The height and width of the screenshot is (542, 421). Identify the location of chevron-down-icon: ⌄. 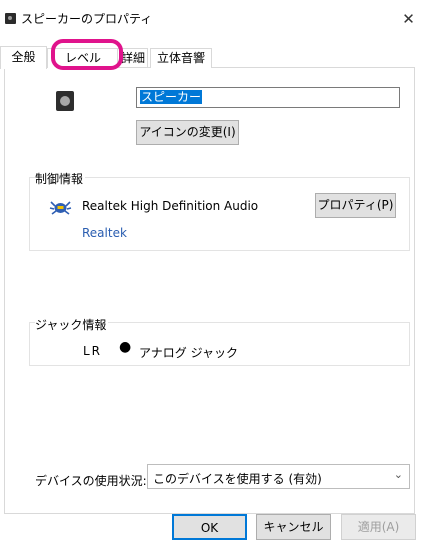
(398, 474).